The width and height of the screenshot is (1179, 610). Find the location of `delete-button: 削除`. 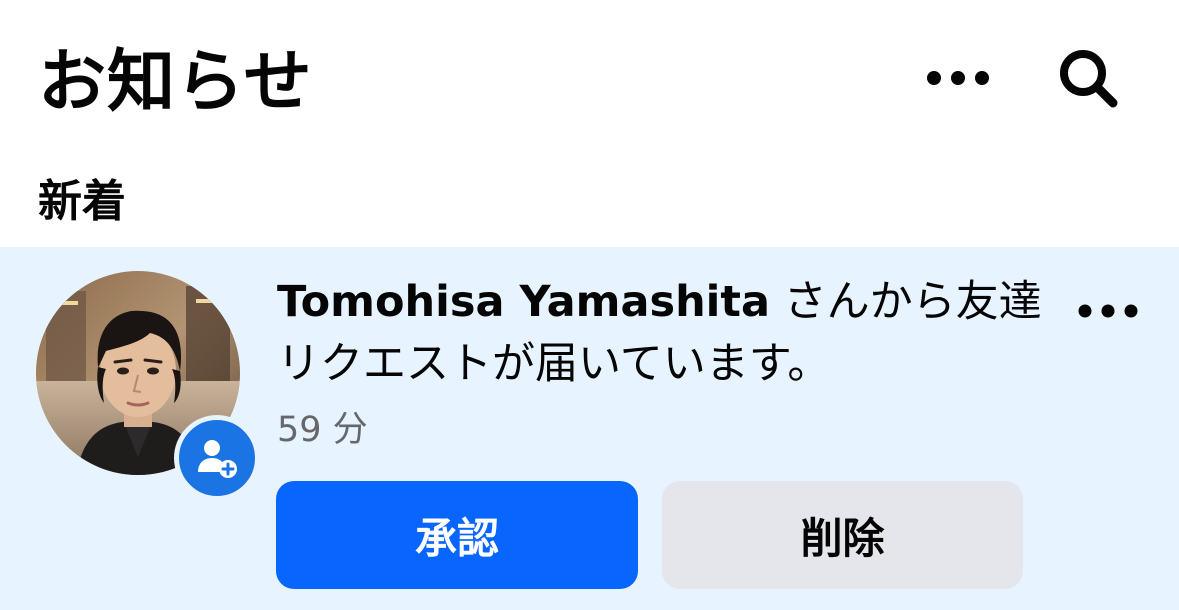

delete-button: 削除 is located at coordinates (842, 535).